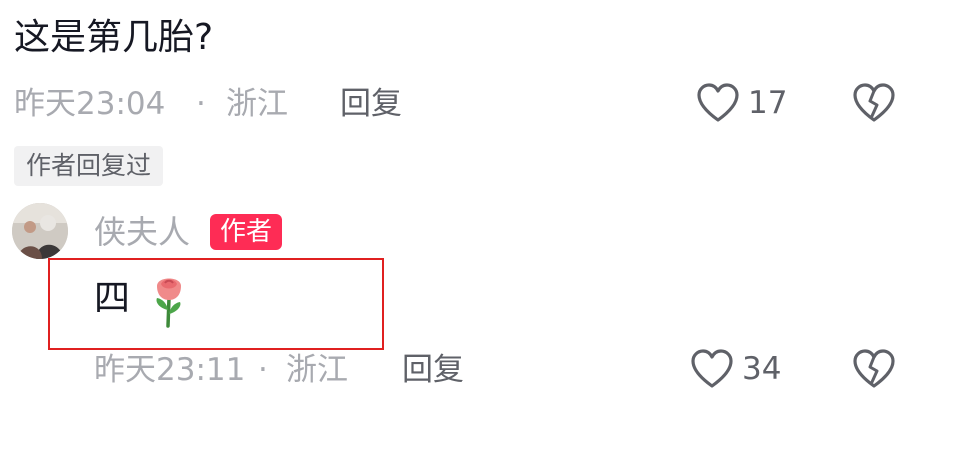 The width and height of the screenshot is (960, 449). Describe the element at coordinates (317, 370) in the screenshot. I see `reply-location: 浙江` at that location.